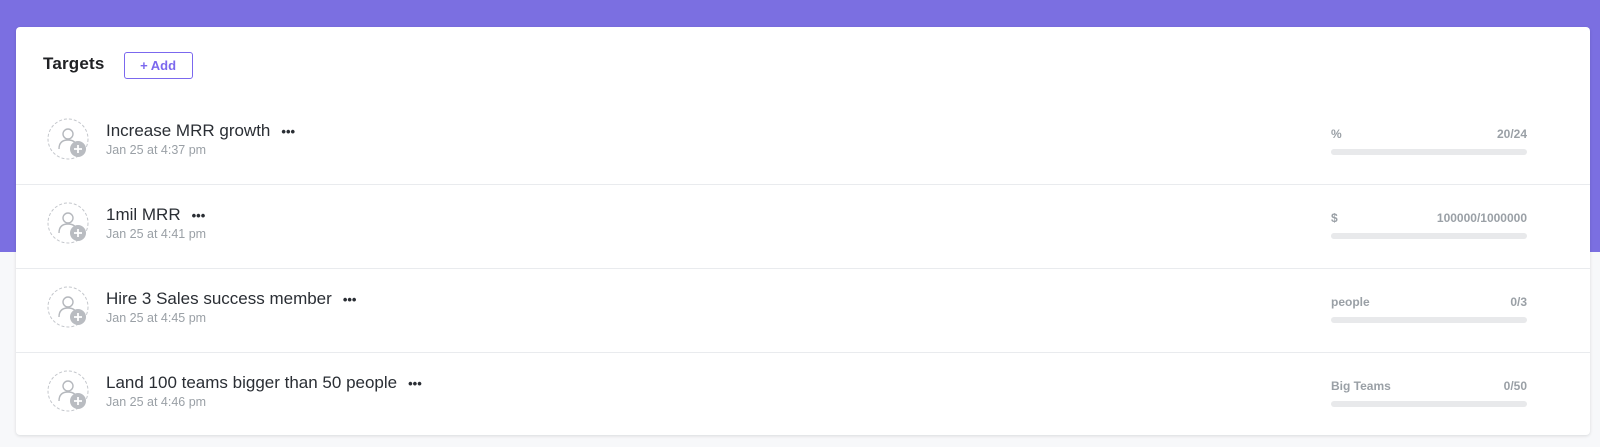 The height and width of the screenshot is (447, 1600). What do you see at coordinates (219, 299) in the screenshot?
I see `target-name: Hire 3 Sales success member` at bounding box center [219, 299].